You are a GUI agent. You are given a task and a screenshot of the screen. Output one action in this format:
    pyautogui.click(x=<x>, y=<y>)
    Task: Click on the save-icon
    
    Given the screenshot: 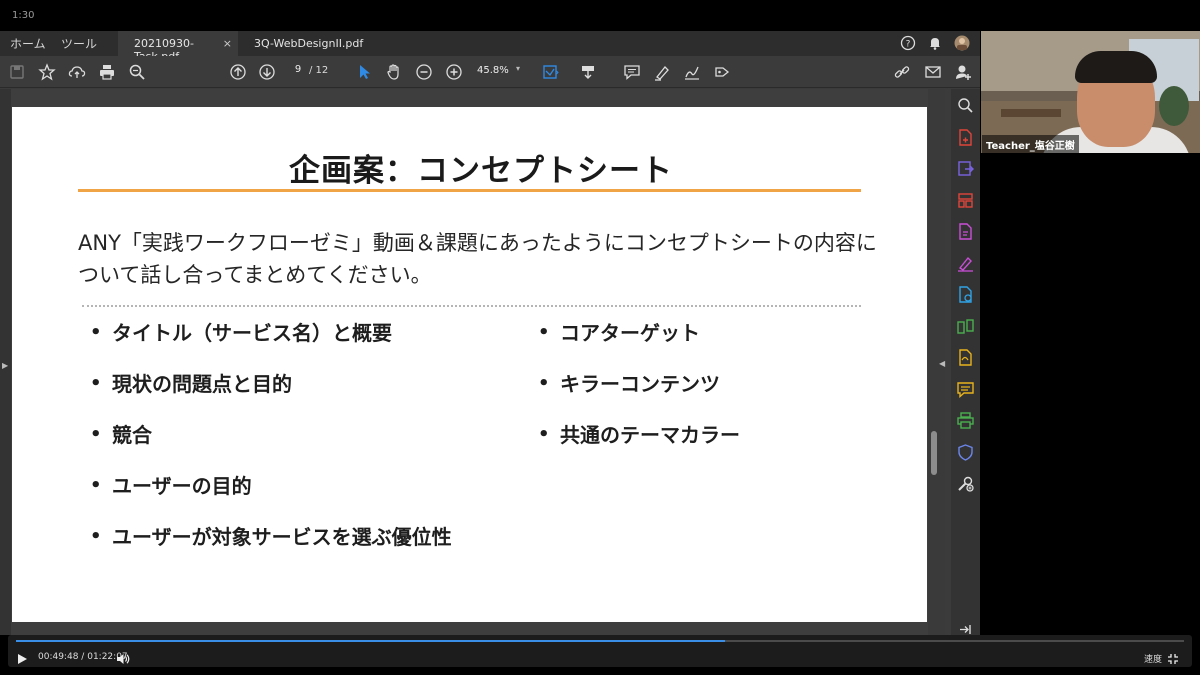 What is the action you would take?
    pyautogui.click(x=17, y=72)
    